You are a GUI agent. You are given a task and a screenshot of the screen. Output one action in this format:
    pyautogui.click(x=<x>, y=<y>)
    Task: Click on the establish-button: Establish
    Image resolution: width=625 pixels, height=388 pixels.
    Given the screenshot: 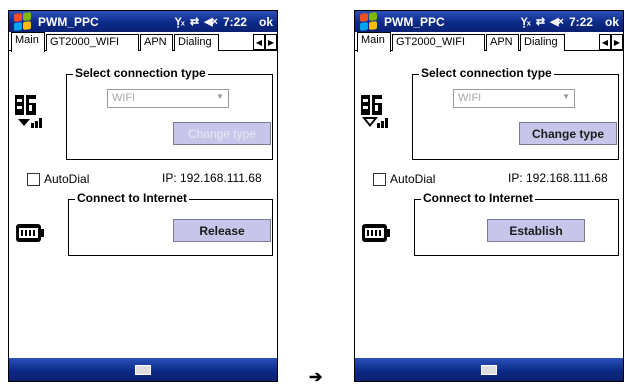 What is the action you would take?
    pyautogui.click(x=536, y=230)
    